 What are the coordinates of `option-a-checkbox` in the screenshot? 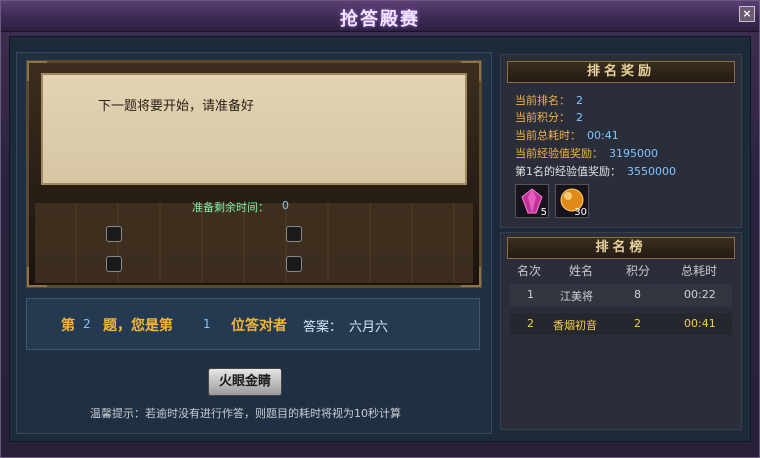 It's located at (114, 234).